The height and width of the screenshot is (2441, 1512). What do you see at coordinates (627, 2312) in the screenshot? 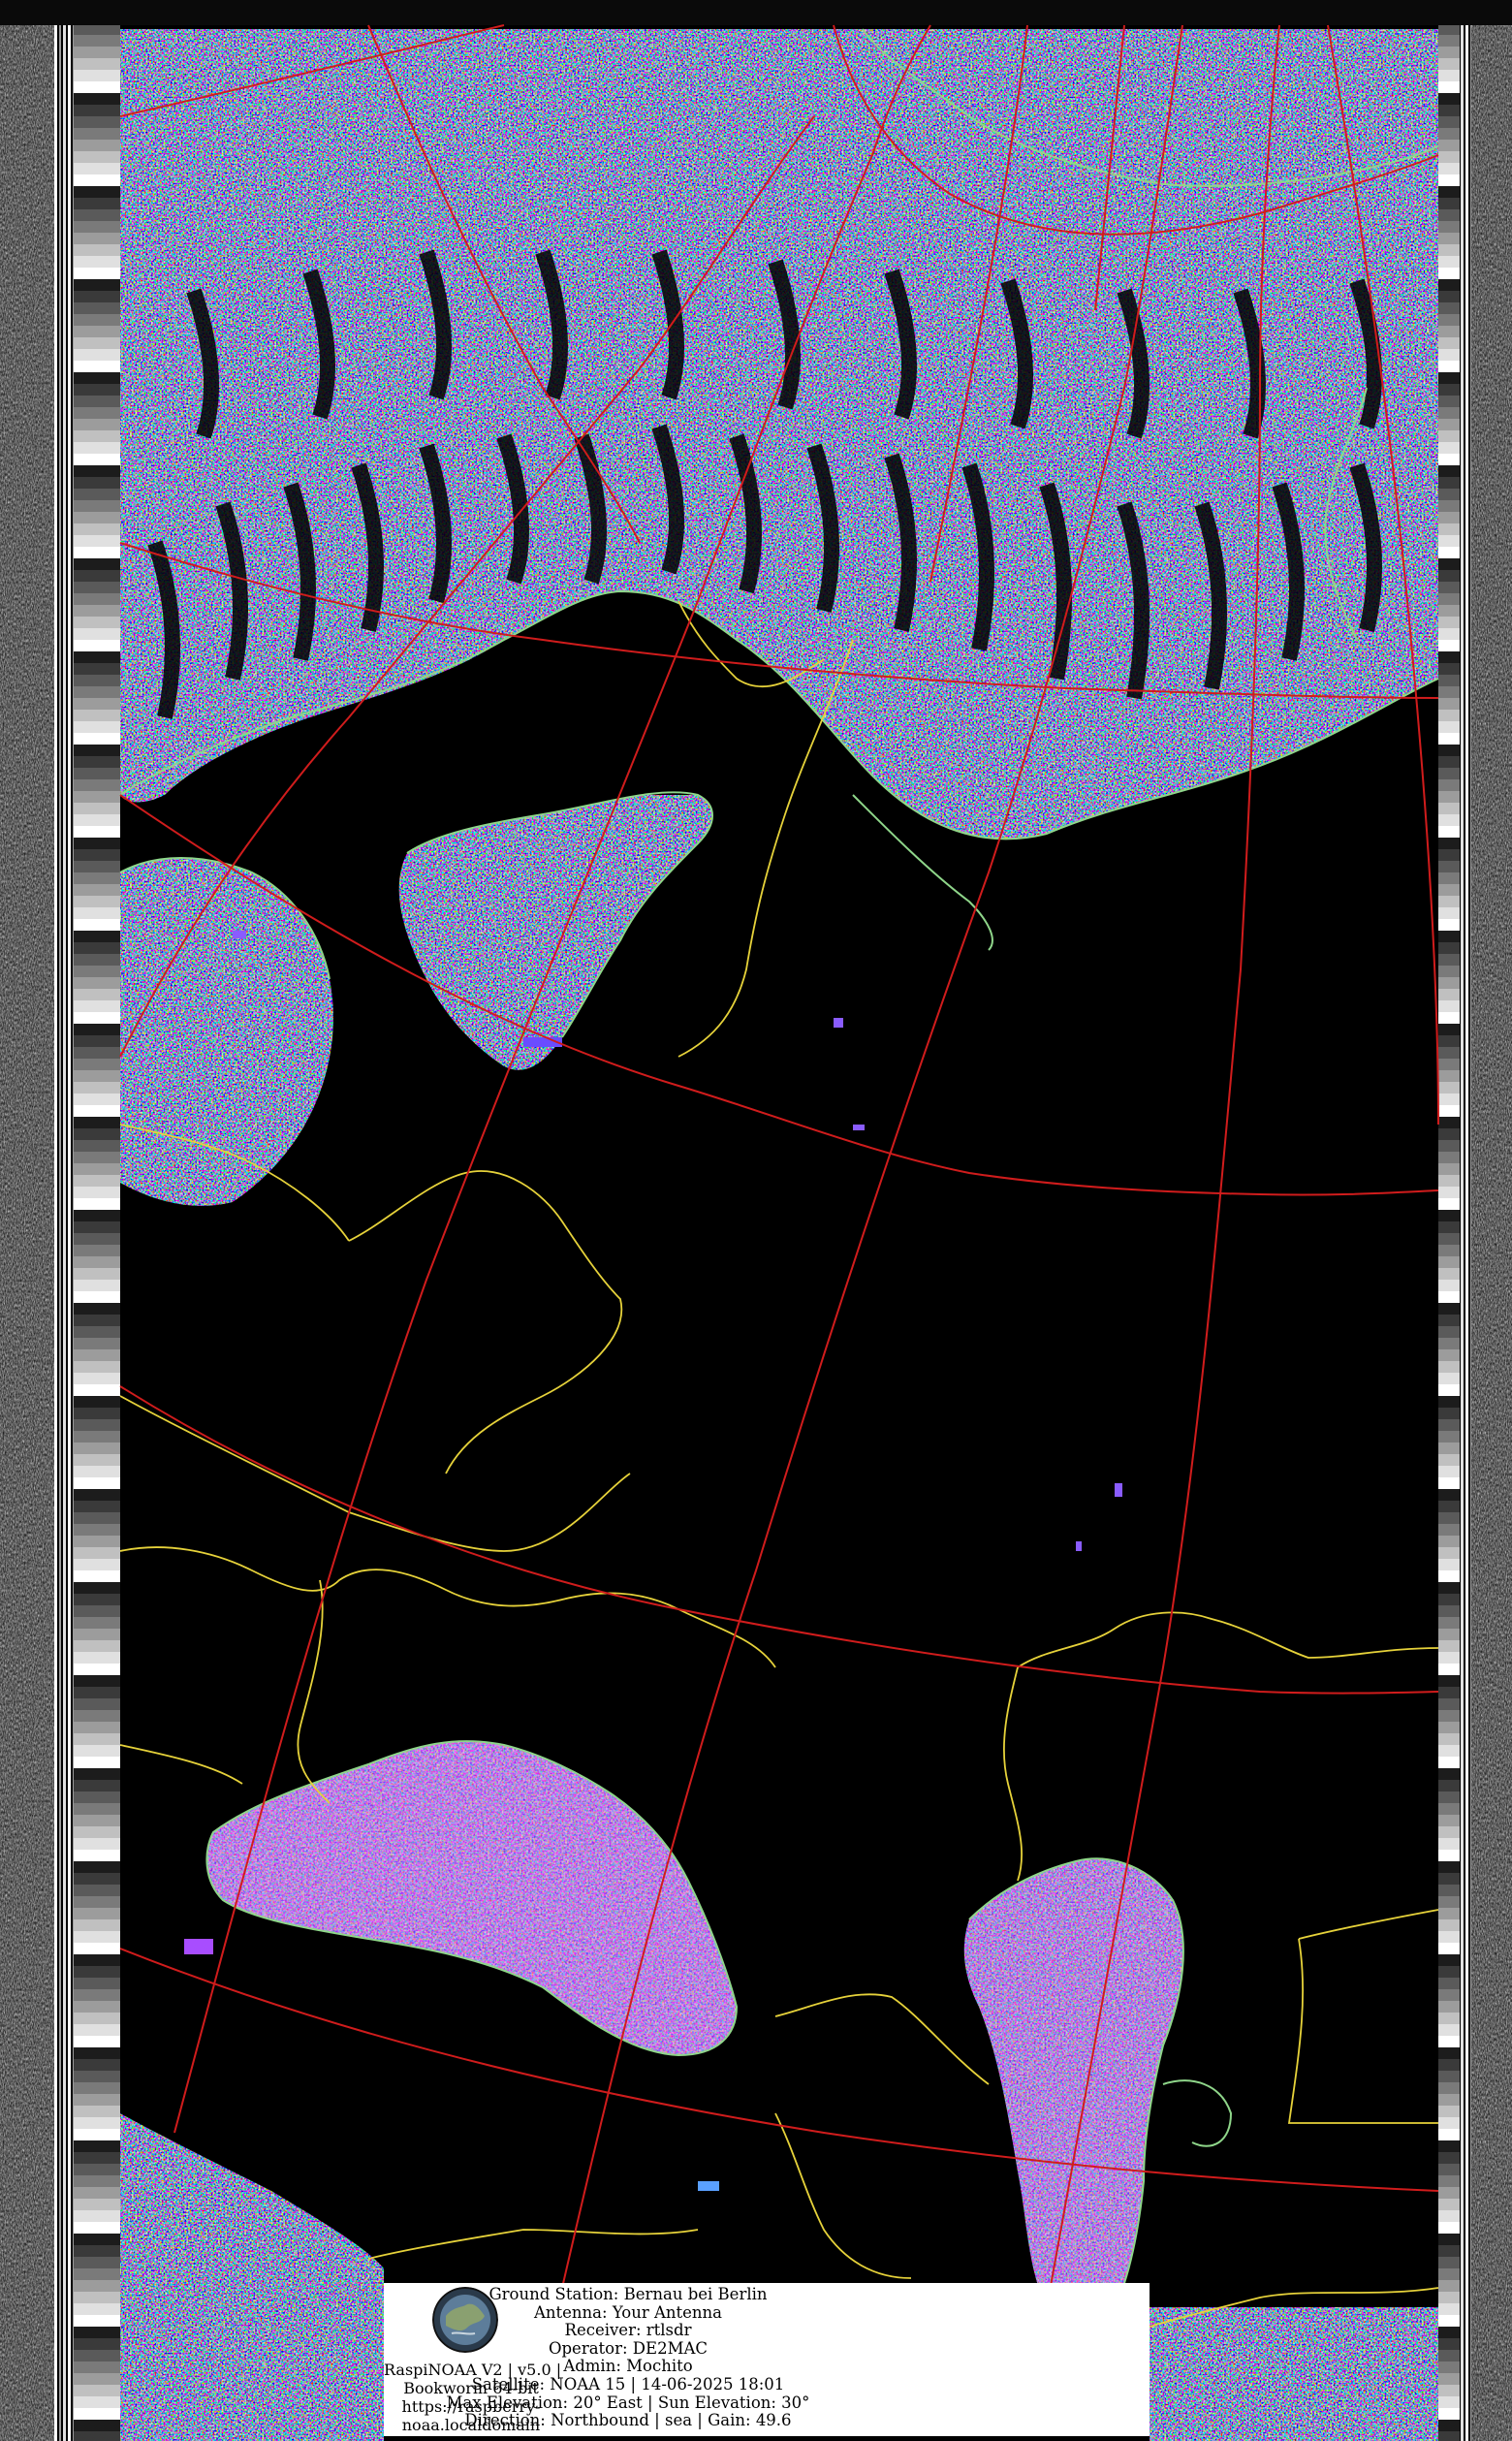
I see `antenna-line: Antenna: Your Antenna` at bounding box center [627, 2312].